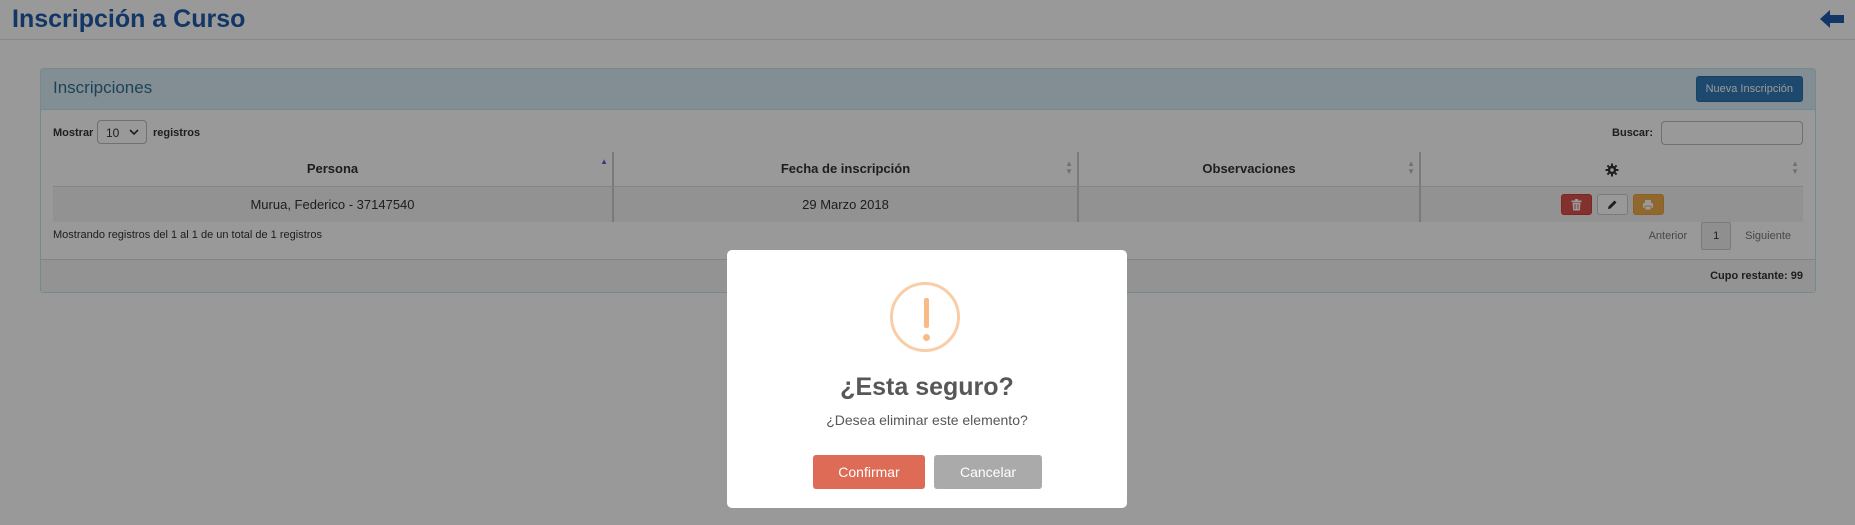 The height and width of the screenshot is (525, 1855). Describe the element at coordinates (927, 387) in the screenshot. I see `dialog-title: ¿Esta seguro?` at that location.